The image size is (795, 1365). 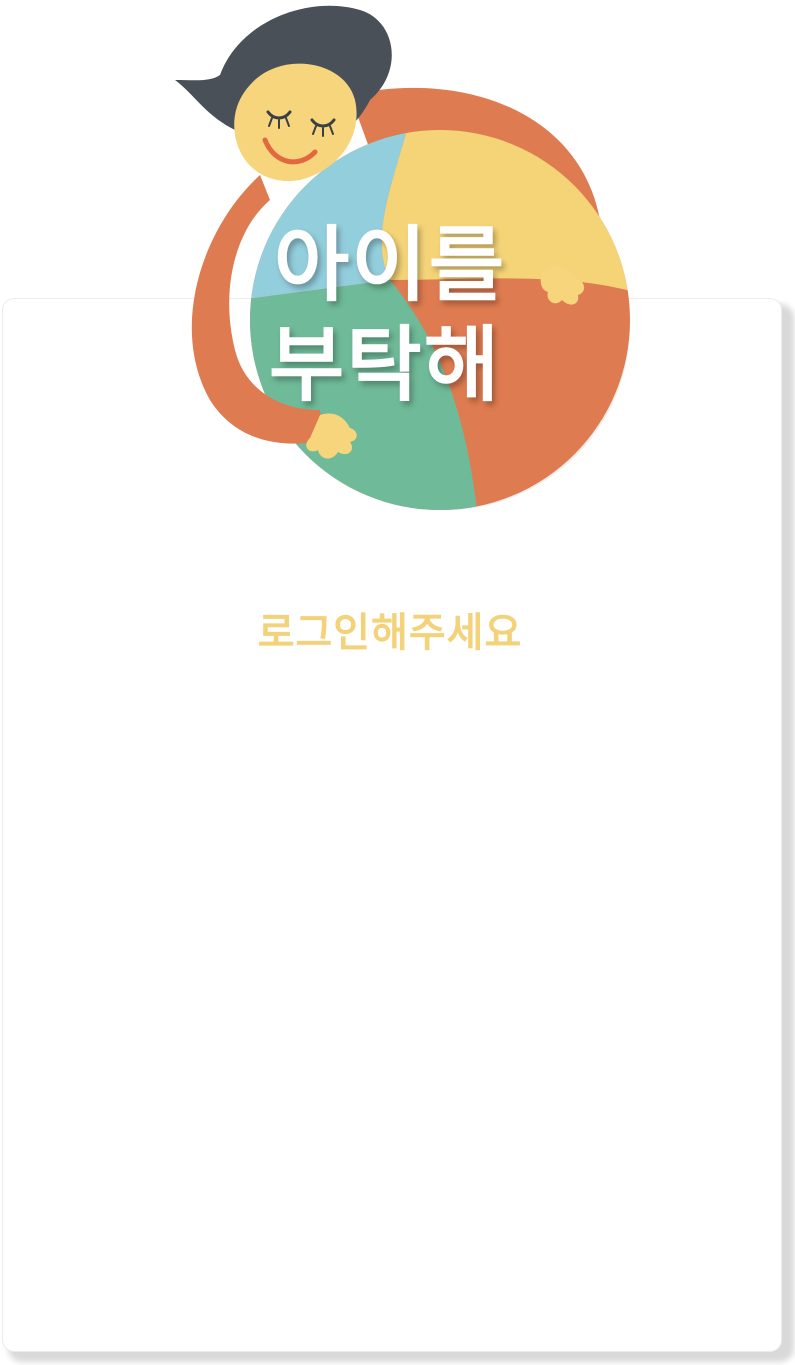 What do you see at coordinates (385, 365) in the screenshot?
I see `logo-title-line2: 부탁해` at bounding box center [385, 365].